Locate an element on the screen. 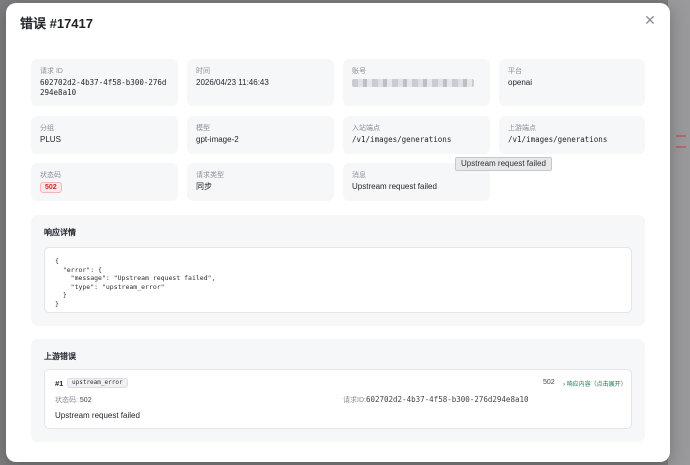 The height and width of the screenshot is (465, 690). message-tooltip: Upstream request failed is located at coordinates (503, 164).